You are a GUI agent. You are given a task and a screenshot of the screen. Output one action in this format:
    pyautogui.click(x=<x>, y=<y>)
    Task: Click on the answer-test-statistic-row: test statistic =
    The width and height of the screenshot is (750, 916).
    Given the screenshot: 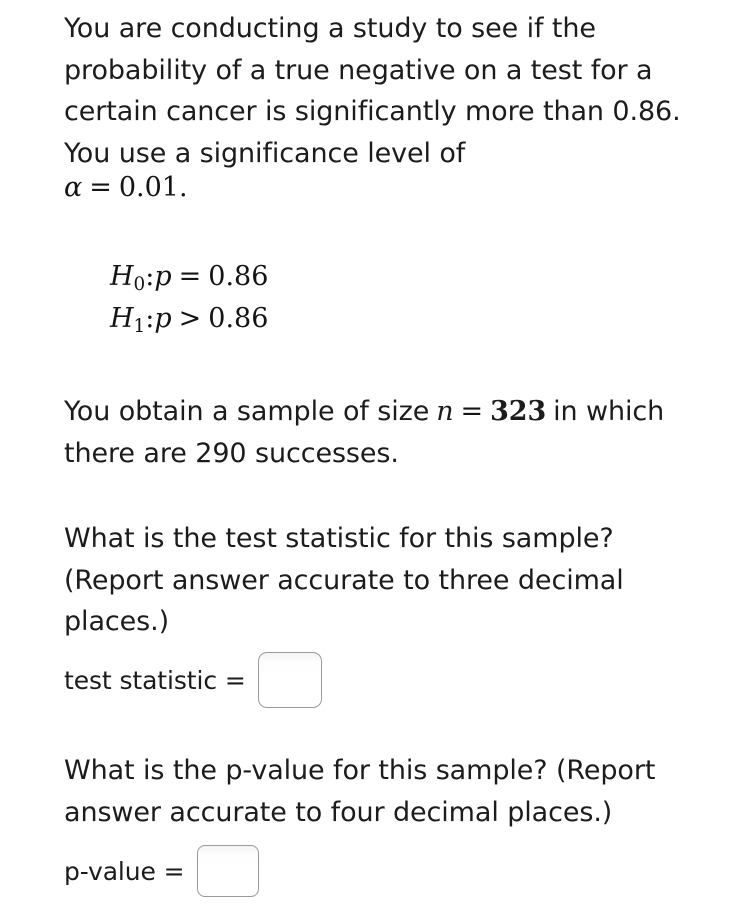 What is the action you would take?
    pyautogui.click(x=193, y=680)
    